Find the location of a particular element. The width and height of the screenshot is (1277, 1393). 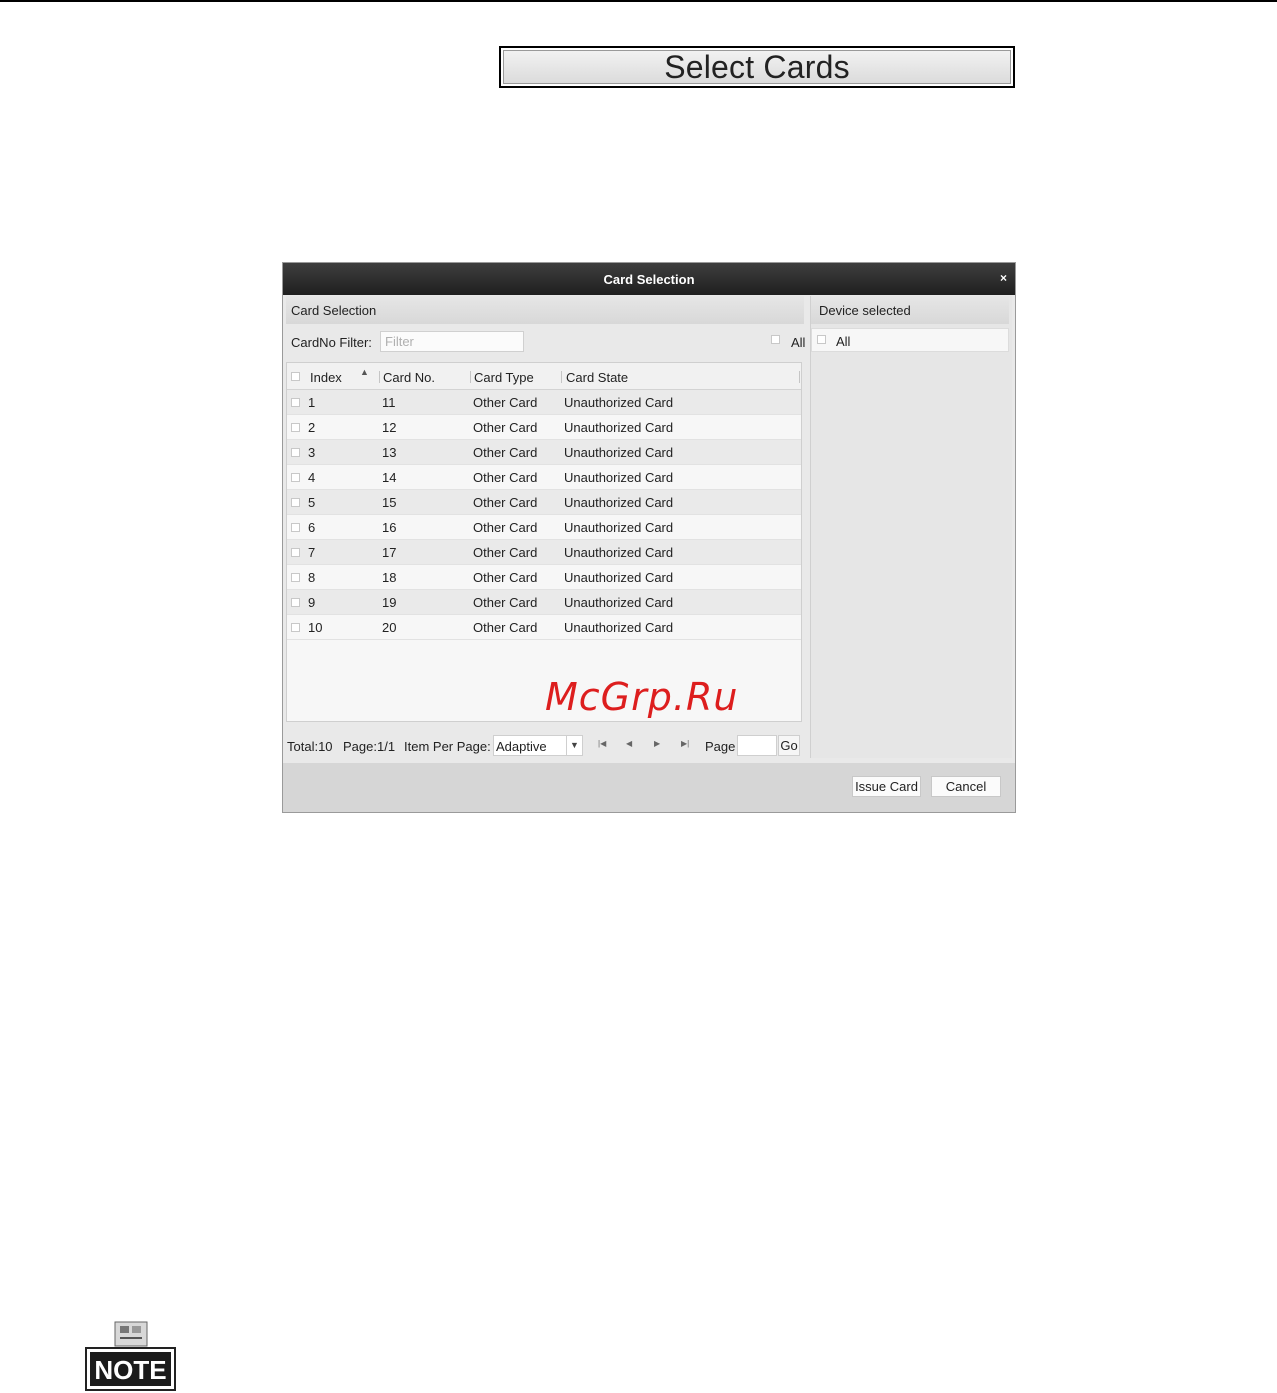

device-panel-header: Device selected is located at coordinates (910, 310).